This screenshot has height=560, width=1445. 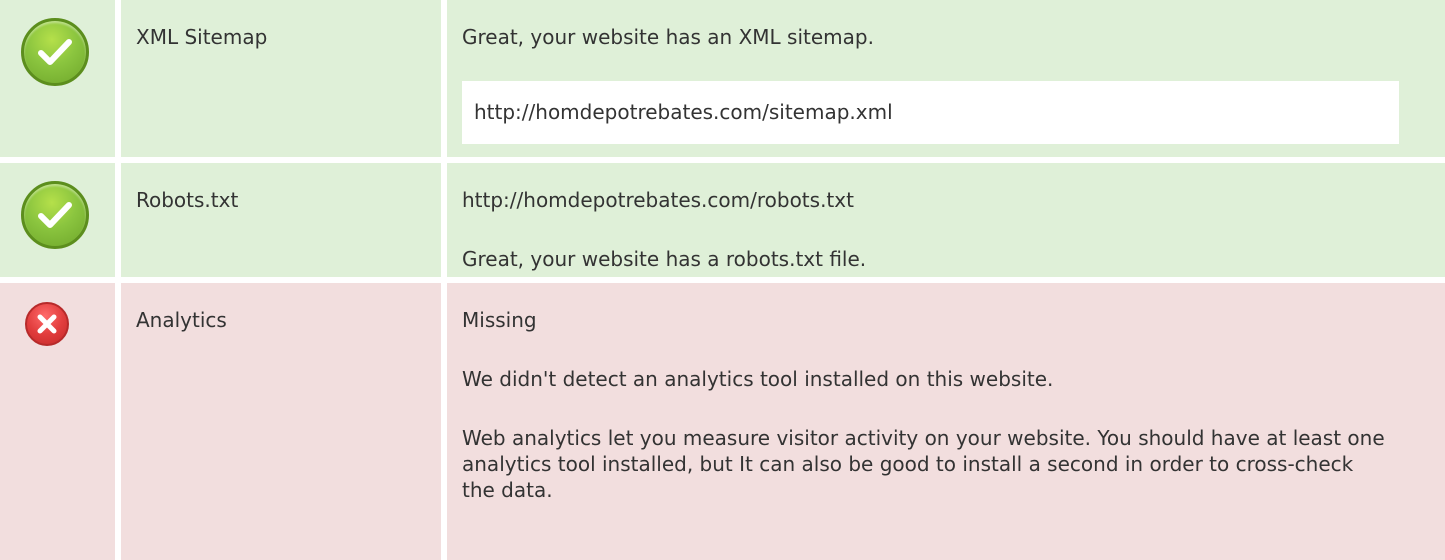 What do you see at coordinates (930, 112) in the screenshot?
I see `sitemap-url: http://homdepotrebates.com/sitemap.xml` at bounding box center [930, 112].